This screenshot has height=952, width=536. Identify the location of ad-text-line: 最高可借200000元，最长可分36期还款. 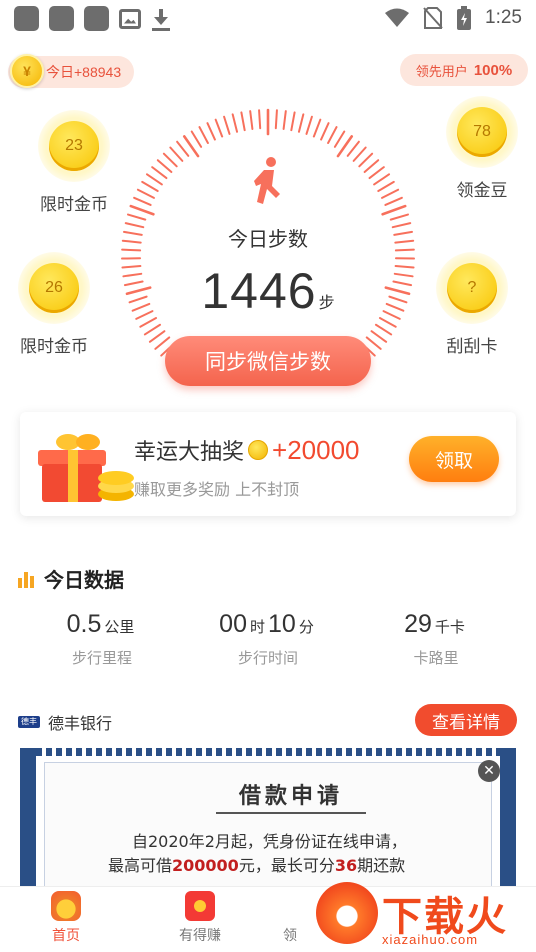
(257, 865).